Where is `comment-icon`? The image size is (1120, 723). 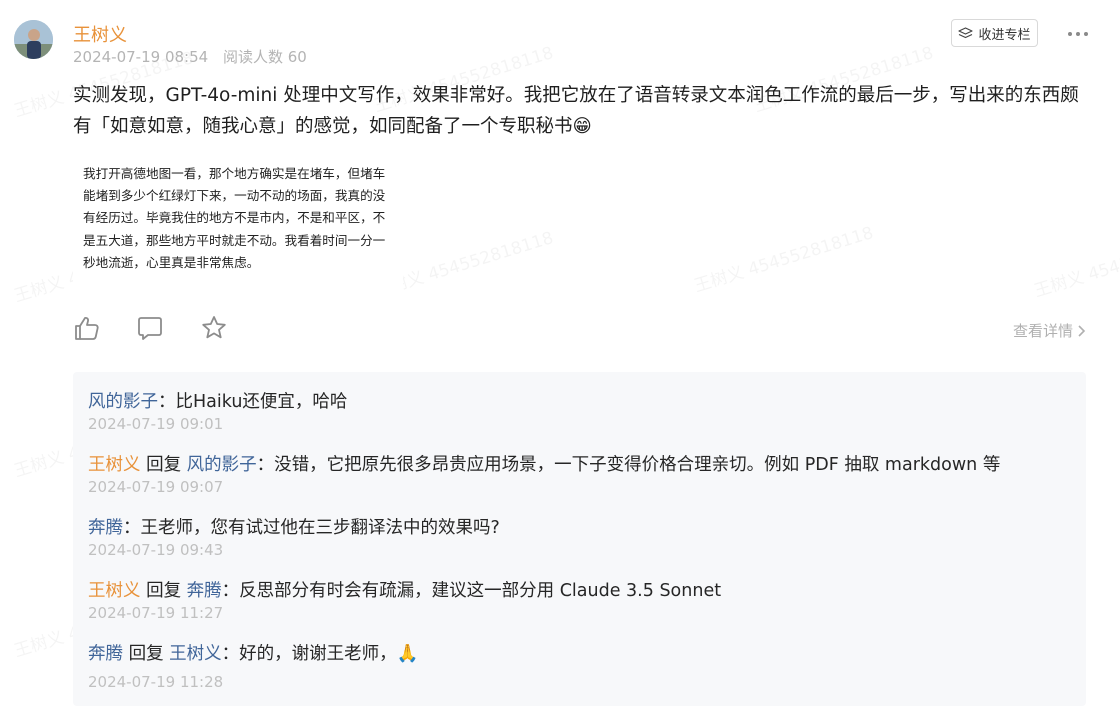
comment-icon is located at coordinates (150, 328).